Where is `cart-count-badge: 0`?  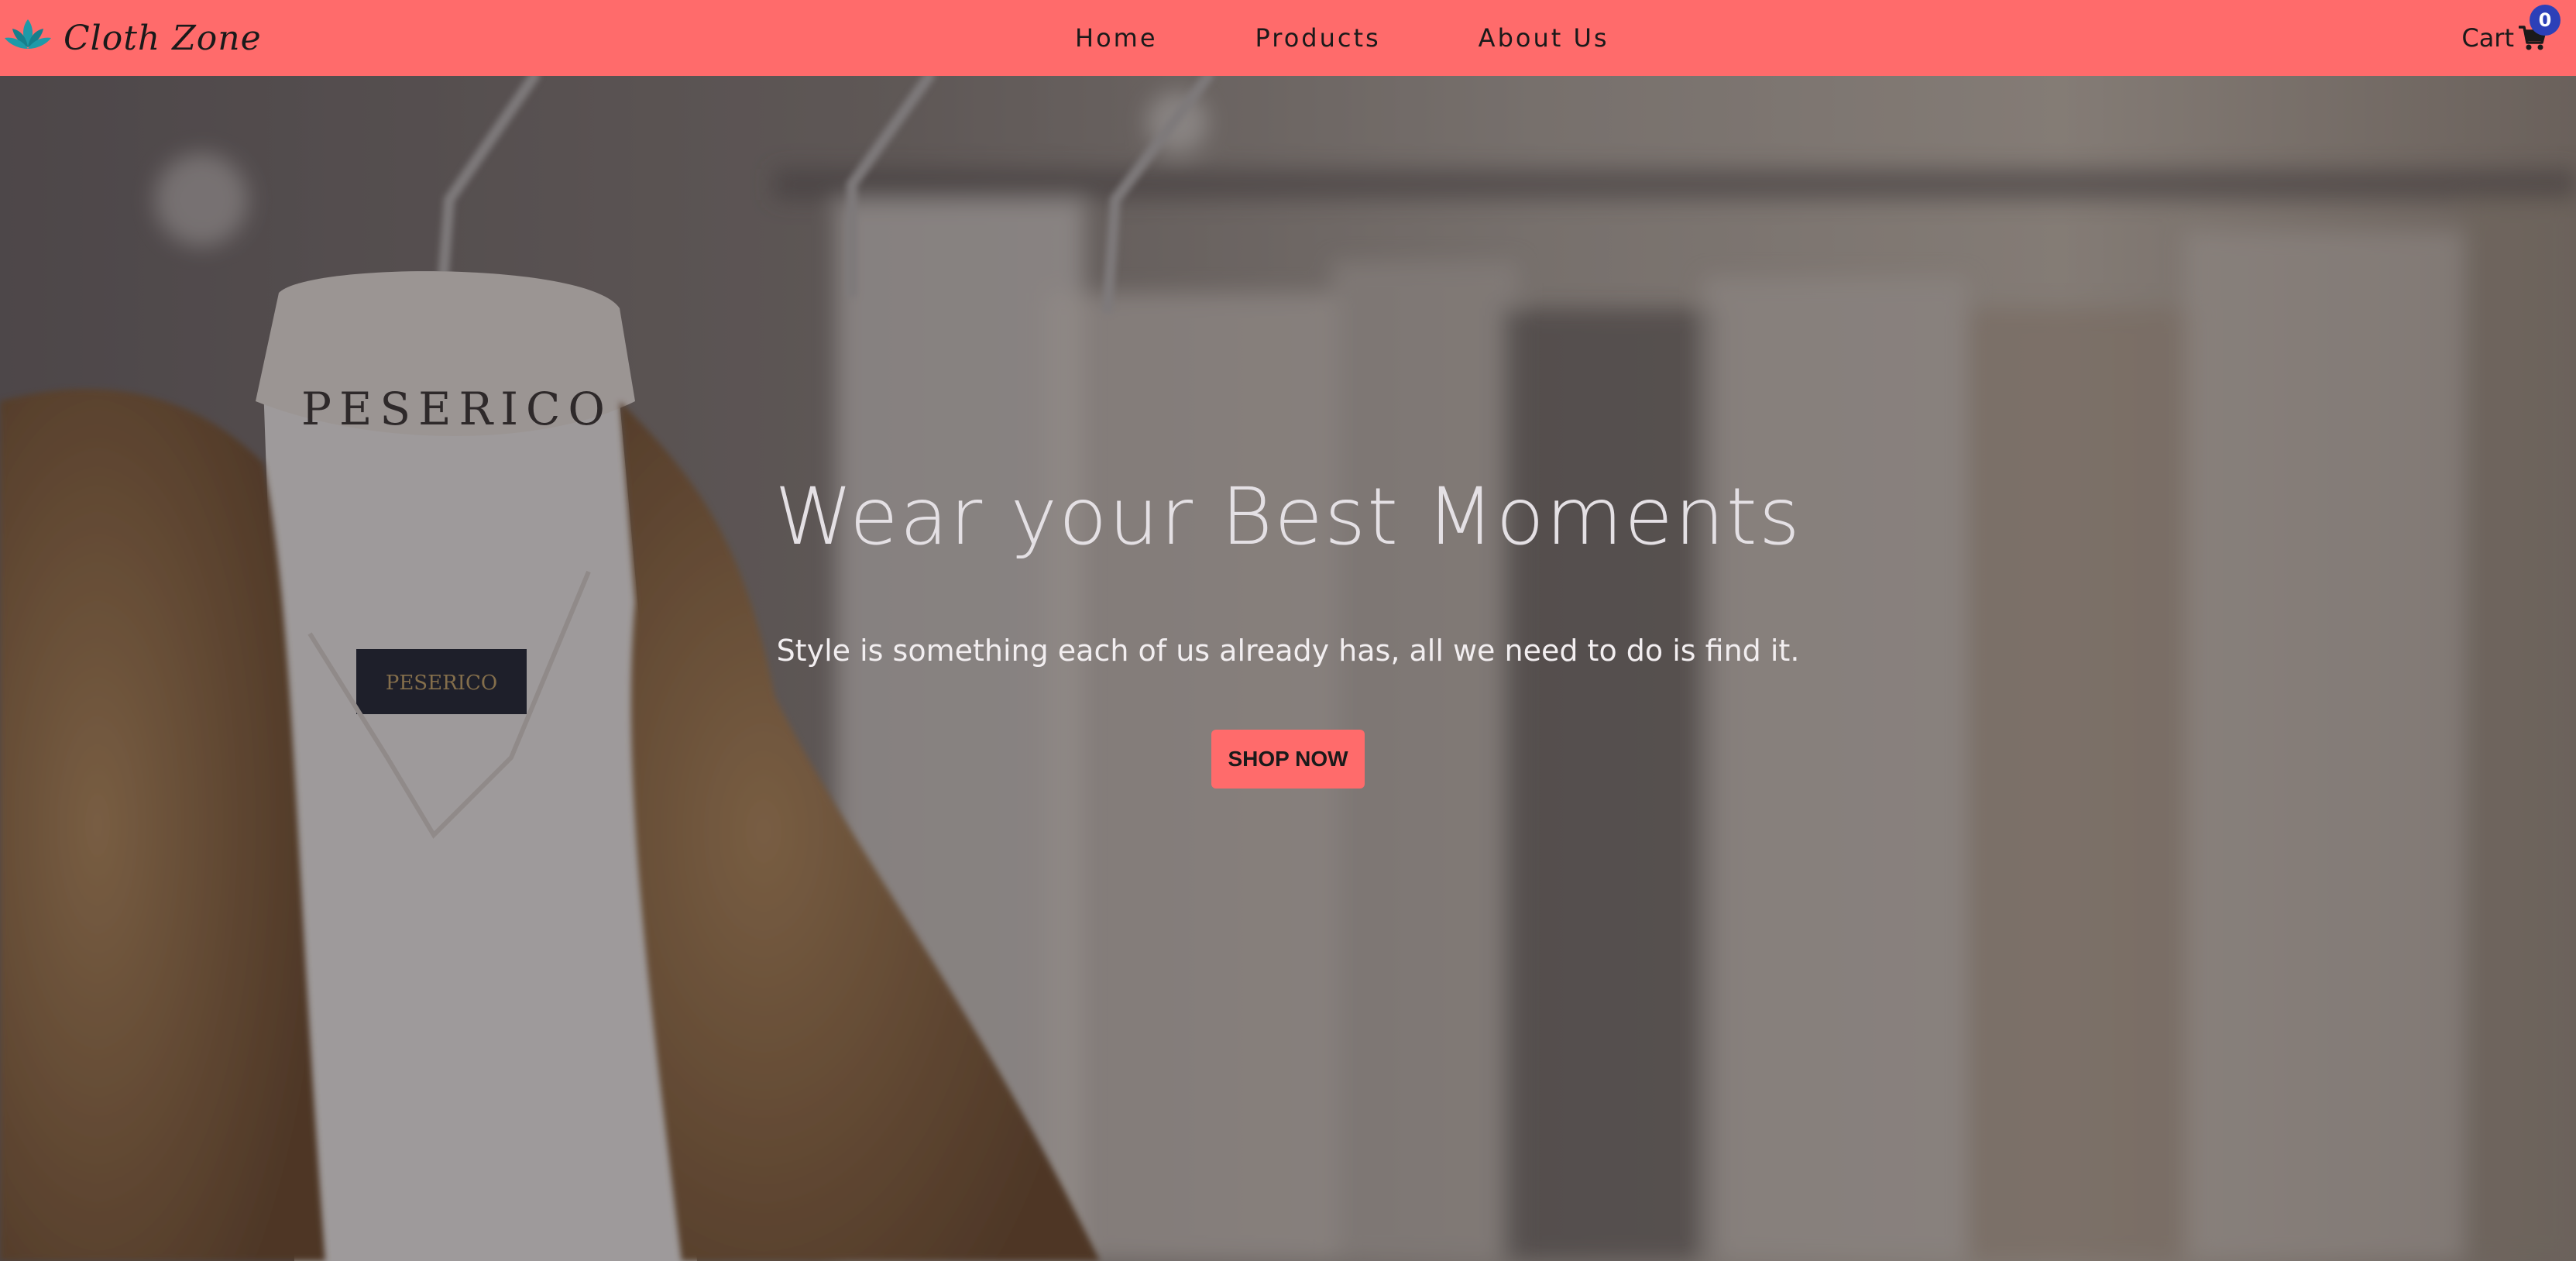 cart-count-badge: 0 is located at coordinates (2545, 20).